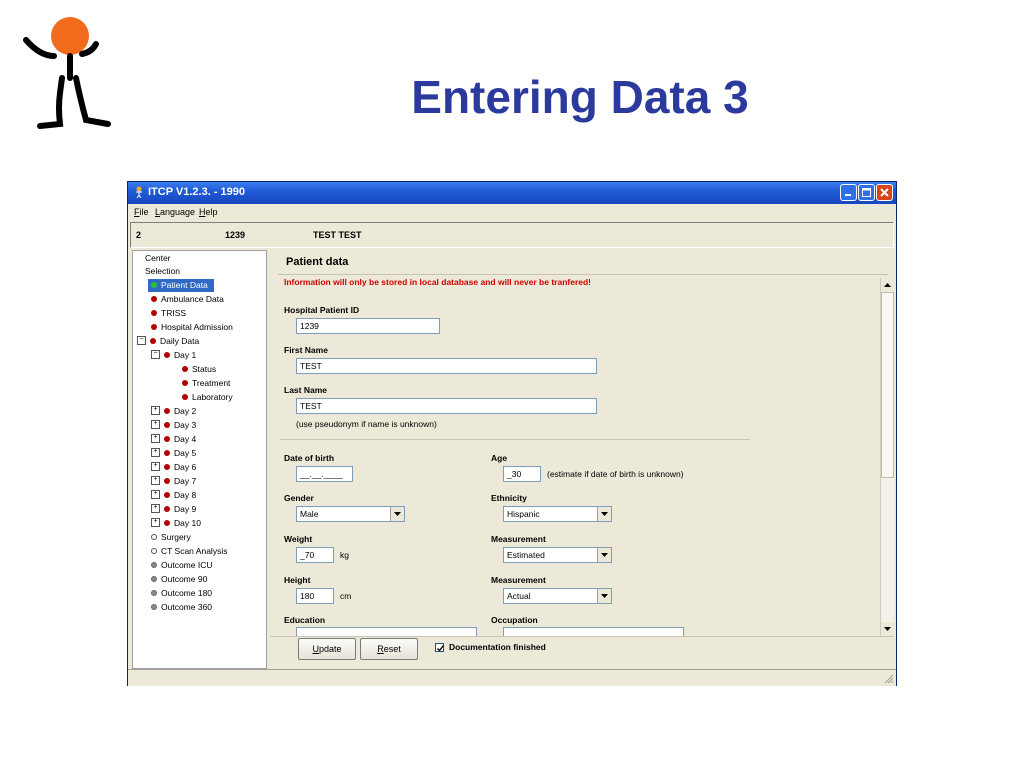  What do you see at coordinates (187, 299) in the screenshot?
I see `tree-item-ambulance-data: Ambulance Data` at bounding box center [187, 299].